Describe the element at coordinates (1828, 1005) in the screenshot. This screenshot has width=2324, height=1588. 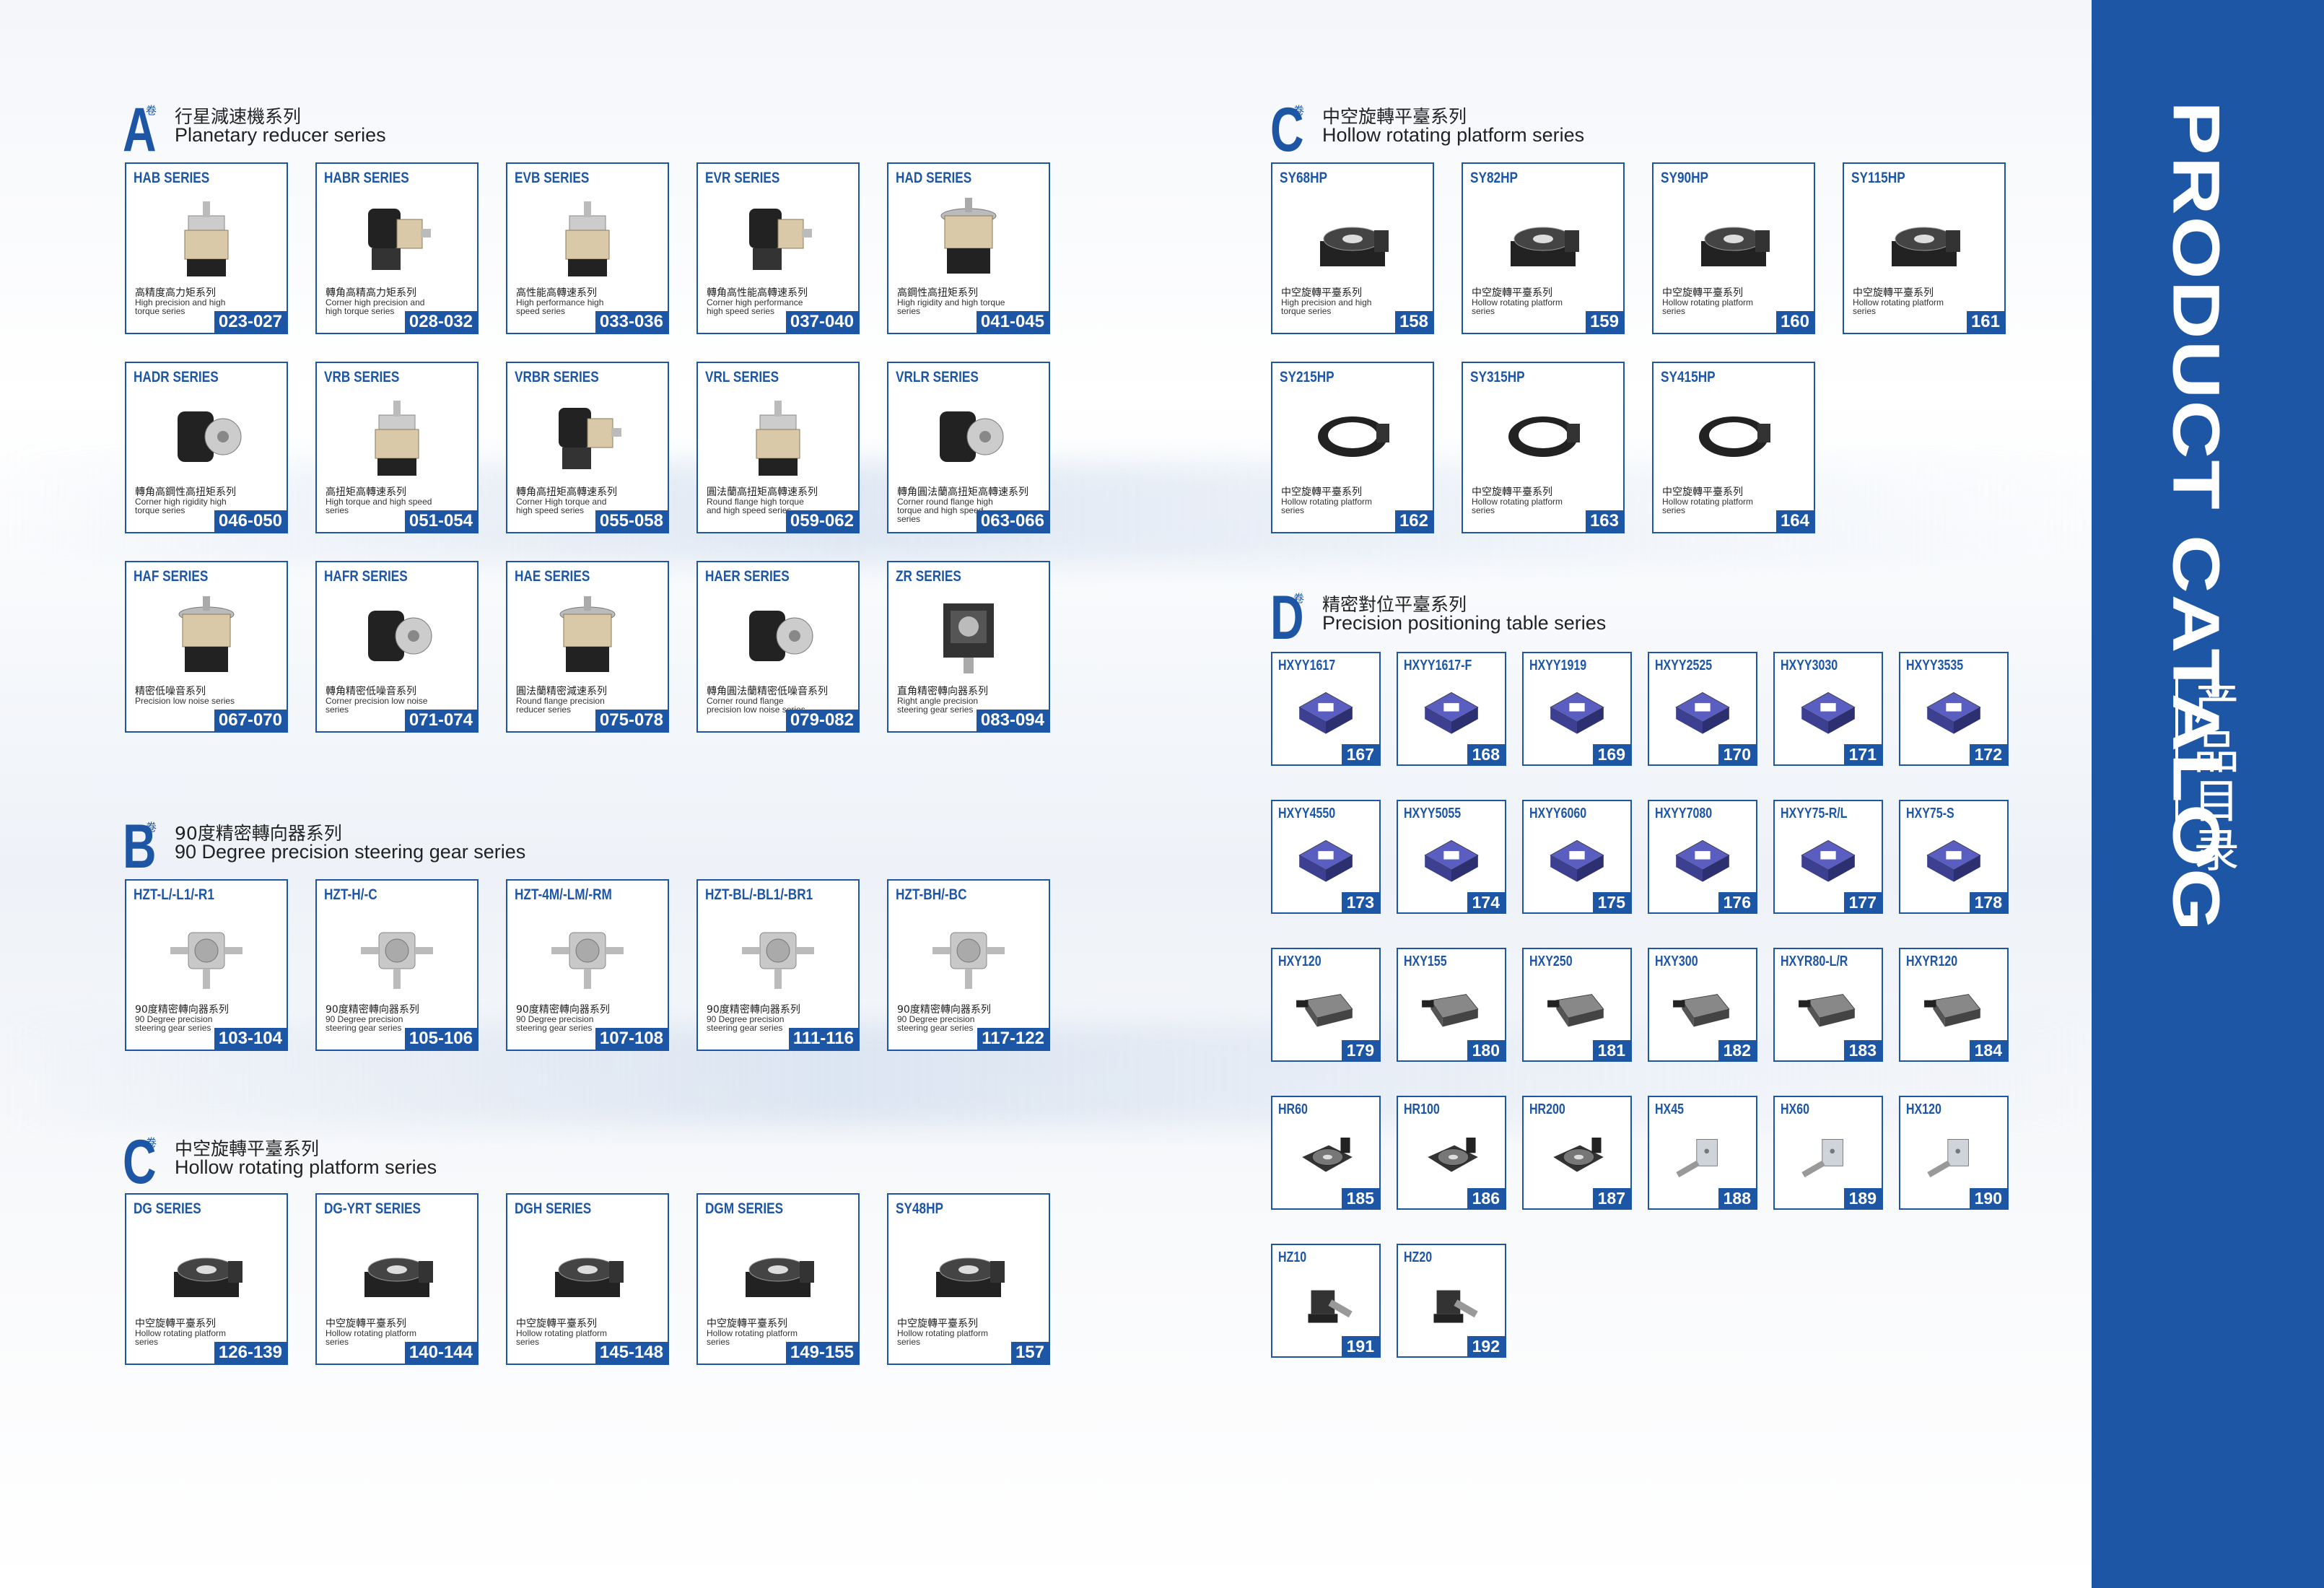
I see `product-card: HXYR80-L/R 183` at that location.